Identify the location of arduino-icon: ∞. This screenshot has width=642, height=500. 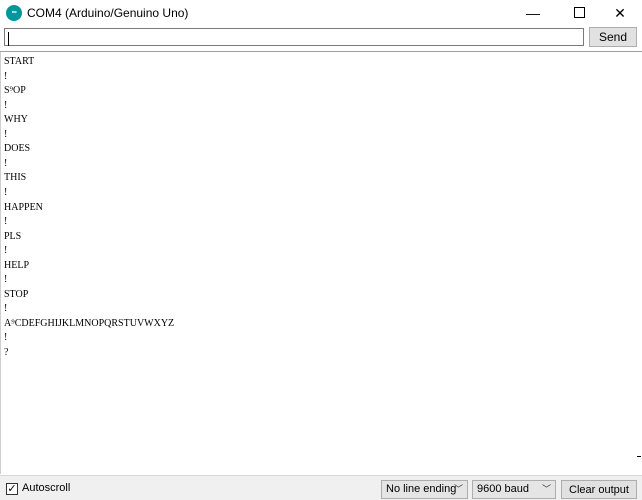
(14, 13).